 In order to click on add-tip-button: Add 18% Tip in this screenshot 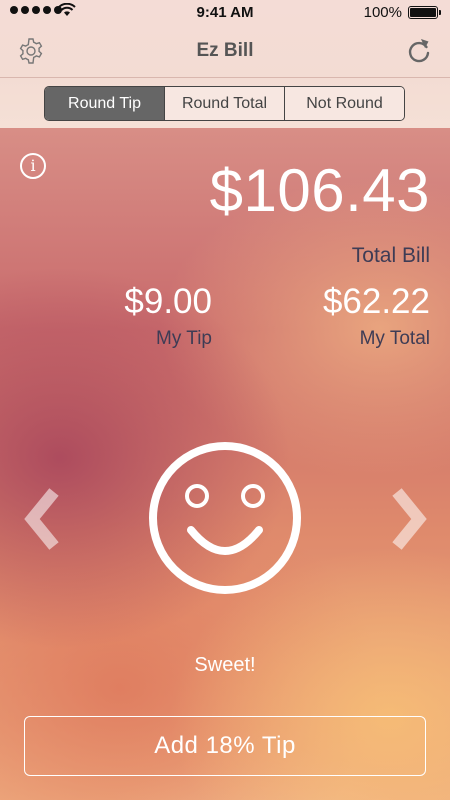, I will do `click(225, 746)`.